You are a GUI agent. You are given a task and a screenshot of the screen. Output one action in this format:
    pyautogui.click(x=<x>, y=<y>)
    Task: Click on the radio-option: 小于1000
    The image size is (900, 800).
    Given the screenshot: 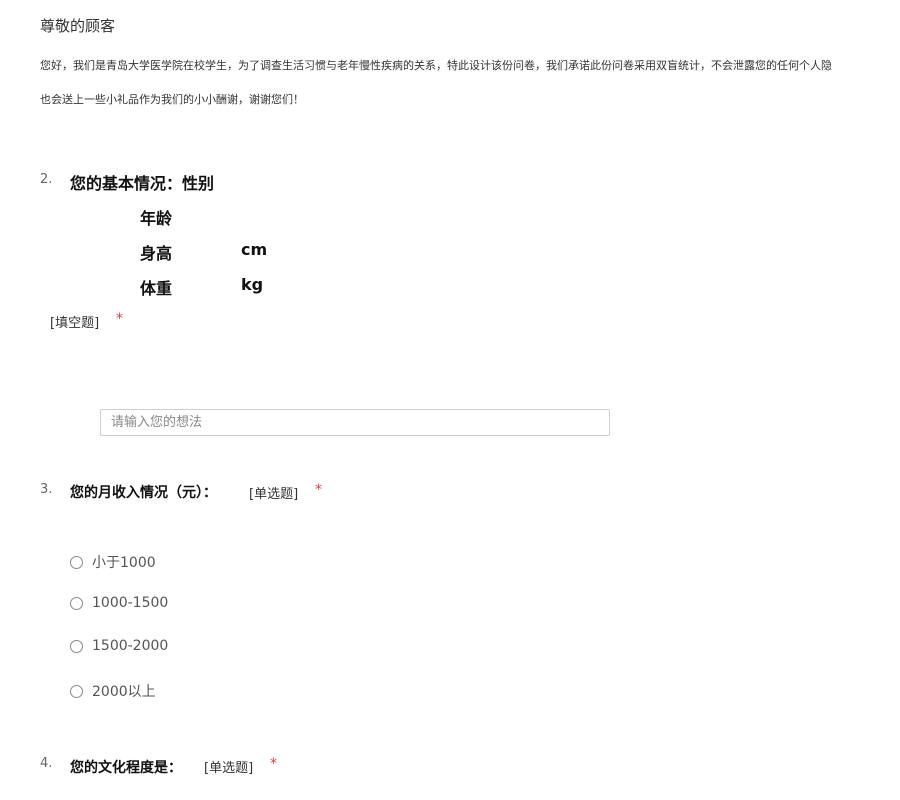 What is the action you would take?
    pyautogui.click(x=113, y=562)
    